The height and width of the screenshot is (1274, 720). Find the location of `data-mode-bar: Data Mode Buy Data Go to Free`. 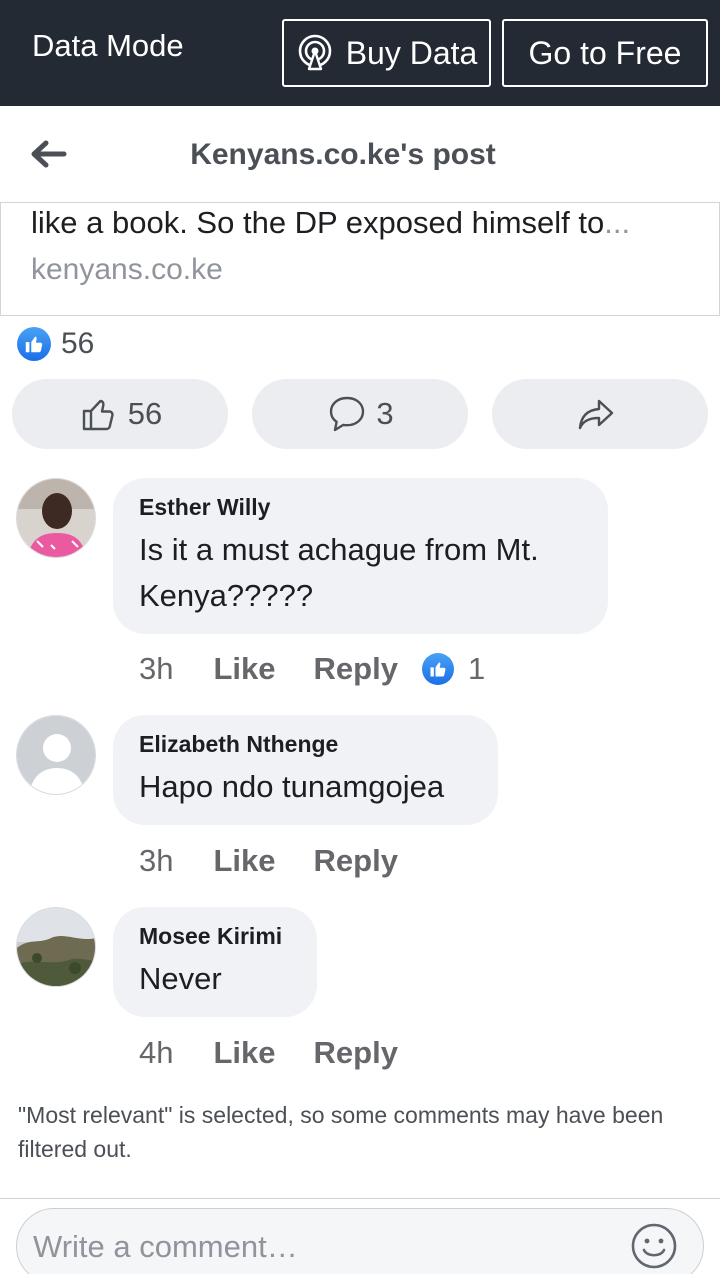

data-mode-bar: Data Mode Buy Data Go to Free is located at coordinates (360, 53).